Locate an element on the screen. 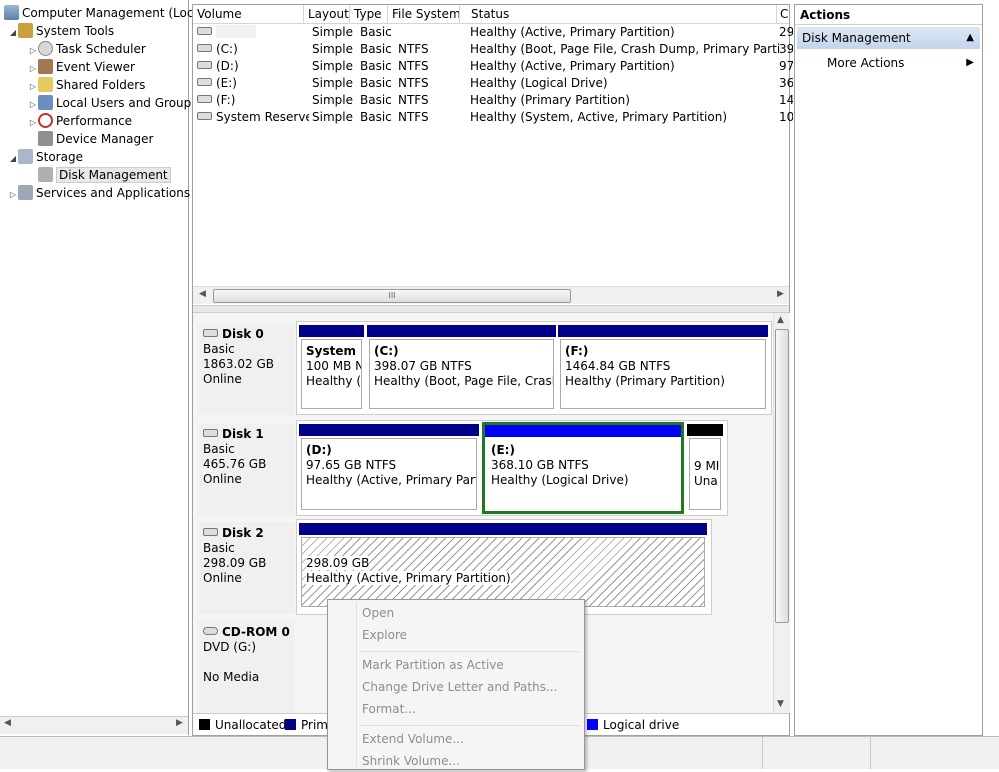 The height and width of the screenshot is (772, 999). tree-item-local-users: ▷ Local Users and Groups is located at coordinates (113, 103).